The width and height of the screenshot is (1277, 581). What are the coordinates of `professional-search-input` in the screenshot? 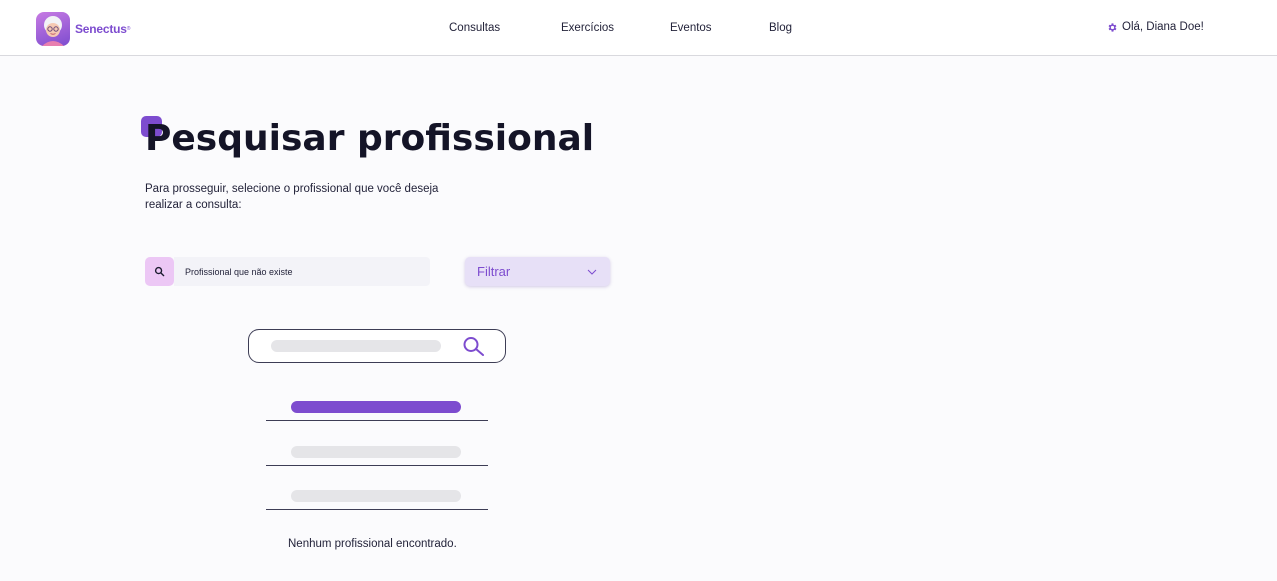 It's located at (302, 271).